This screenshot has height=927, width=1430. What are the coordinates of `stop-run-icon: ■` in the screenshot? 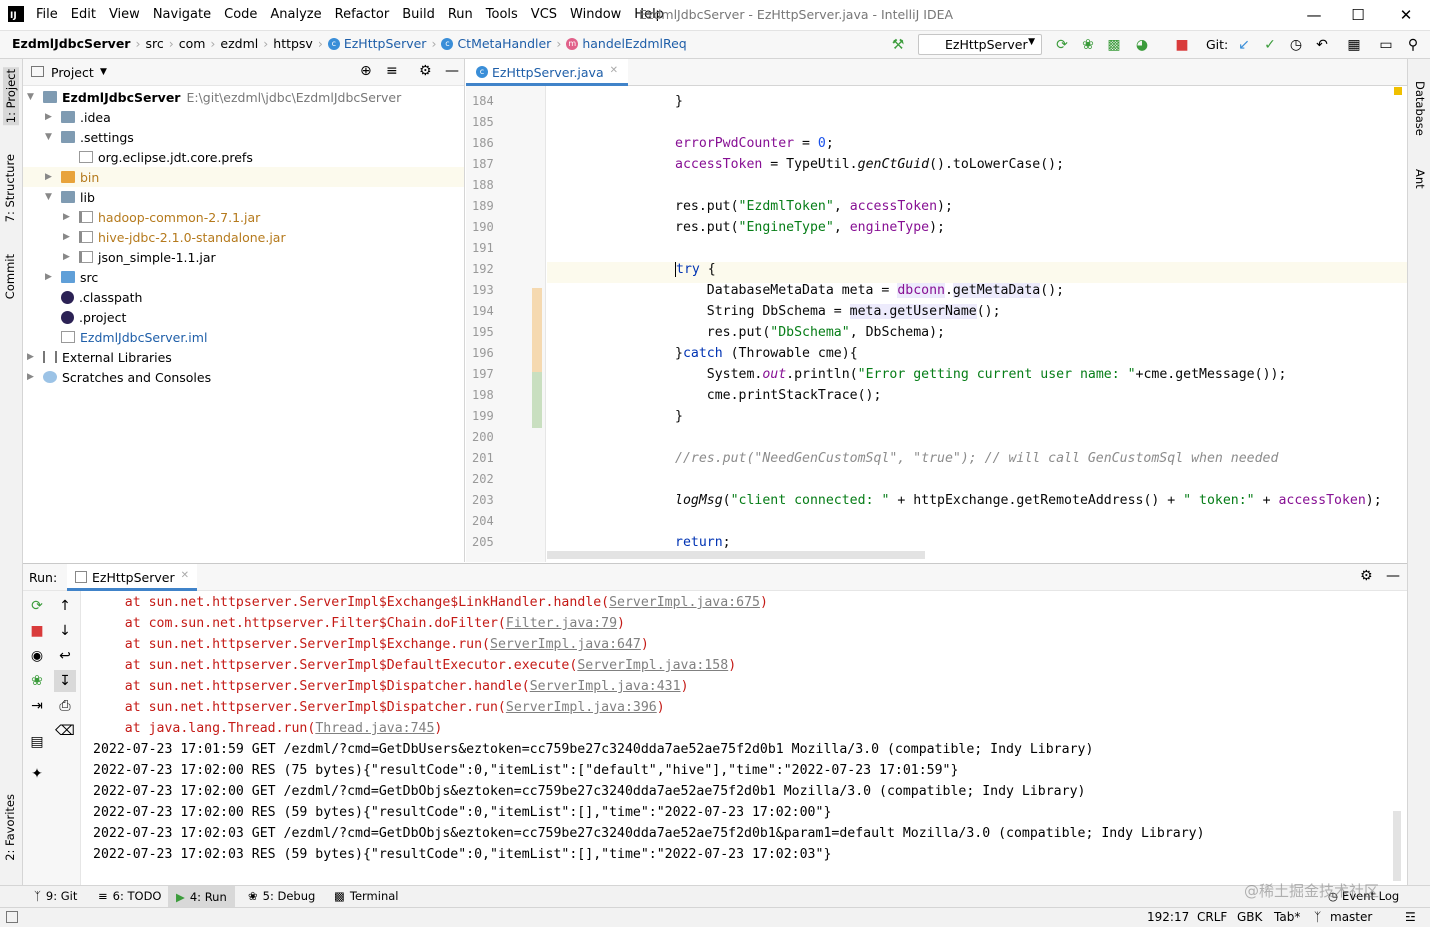 It's located at (37, 631).